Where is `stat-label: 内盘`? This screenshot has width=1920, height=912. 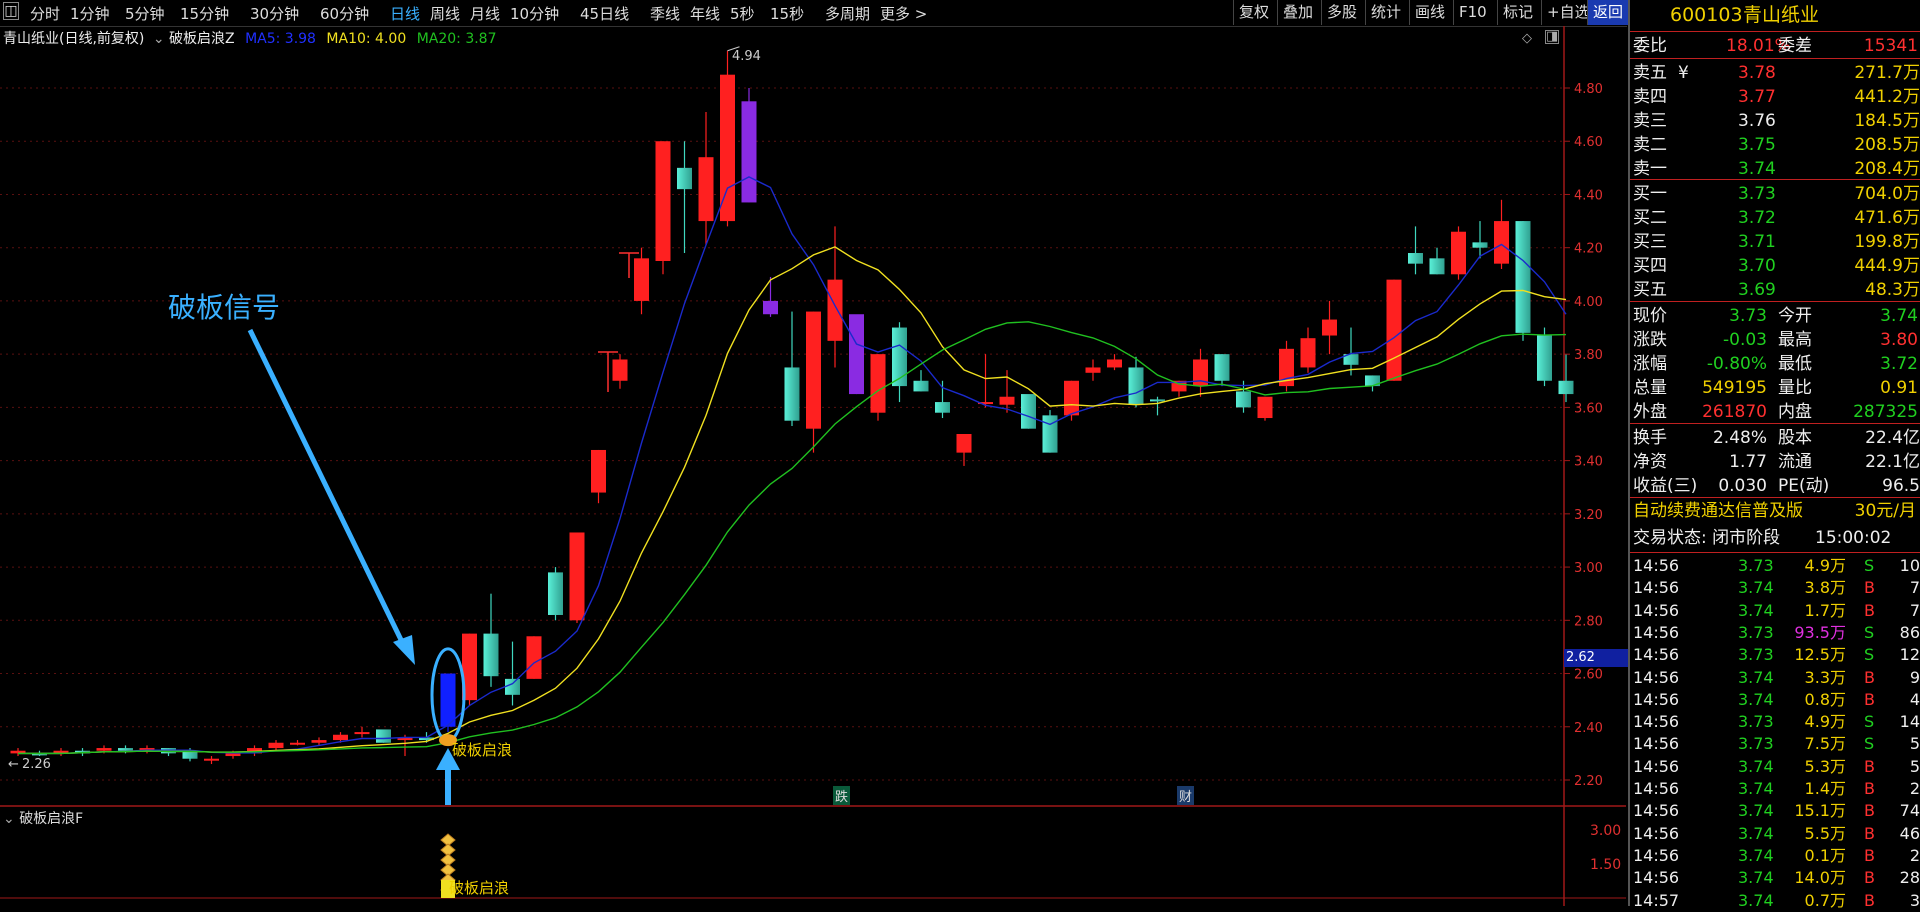 stat-label: 内盘 is located at coordinates (1795, 412).